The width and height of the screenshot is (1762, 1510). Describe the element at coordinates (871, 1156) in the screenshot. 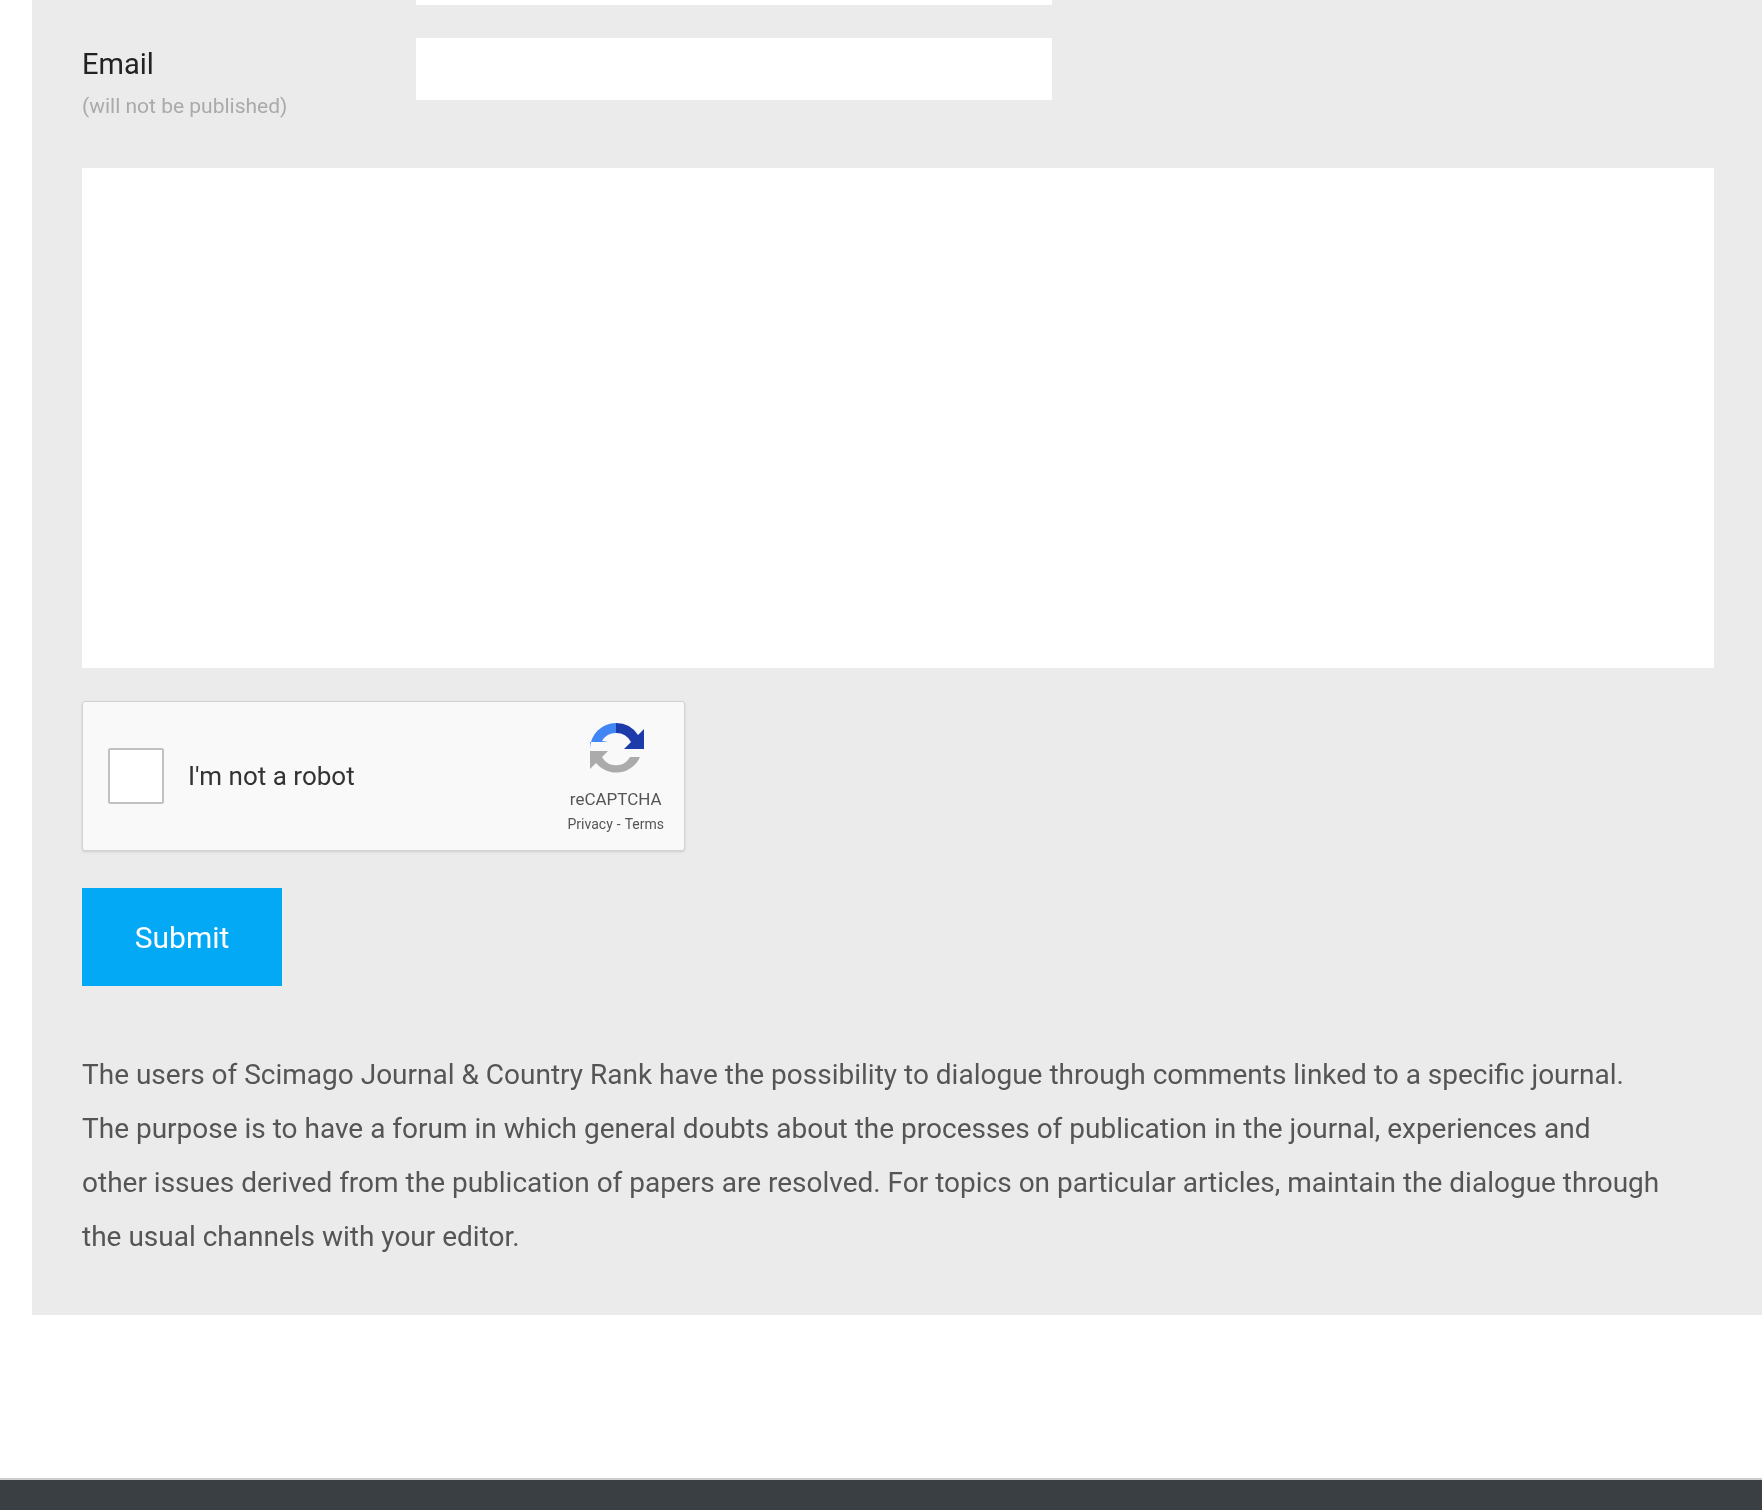

I see `comments-info-text: The users of Scimago Journal & Country Rank have the possibility to dialogue through comments linked to a specific journal. The purpose is to have a forum in which general doubts about the processes of publication in the journal, experiences and other issues derived from the publication of papers are resolved. For topics on particular articles, maintain the dialogue through the usual channels with your editor.` at that location.